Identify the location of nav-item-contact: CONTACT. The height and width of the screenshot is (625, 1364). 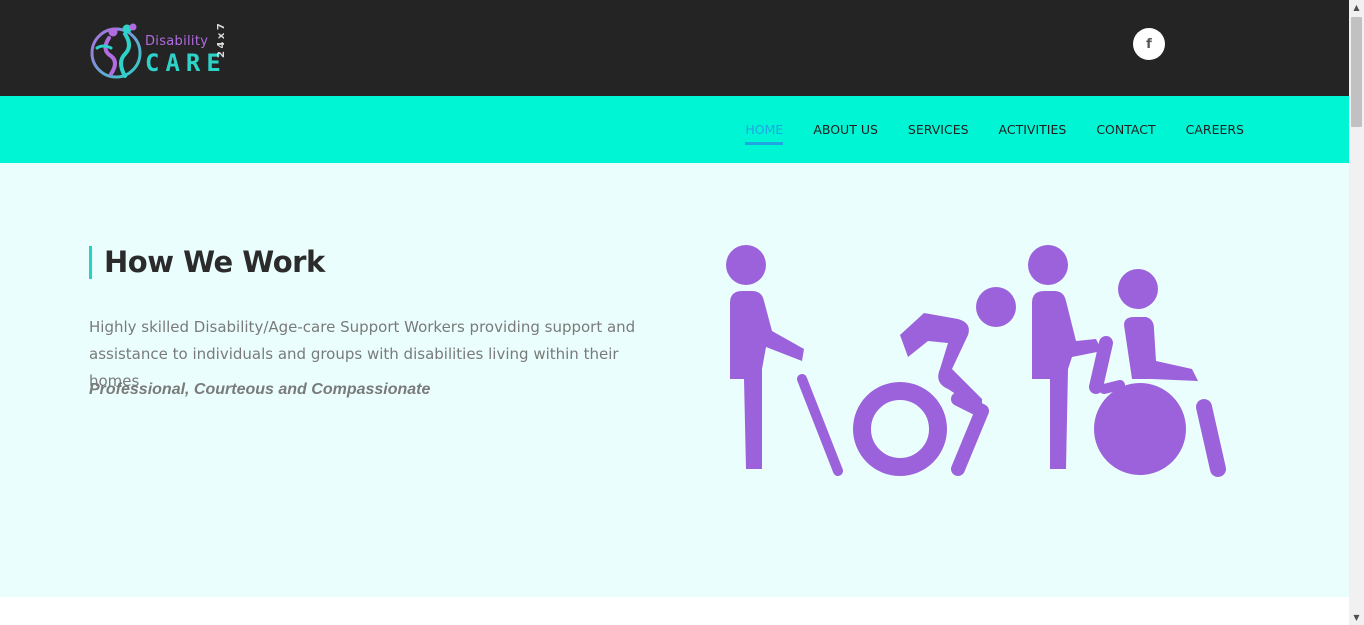
(1125, 129).